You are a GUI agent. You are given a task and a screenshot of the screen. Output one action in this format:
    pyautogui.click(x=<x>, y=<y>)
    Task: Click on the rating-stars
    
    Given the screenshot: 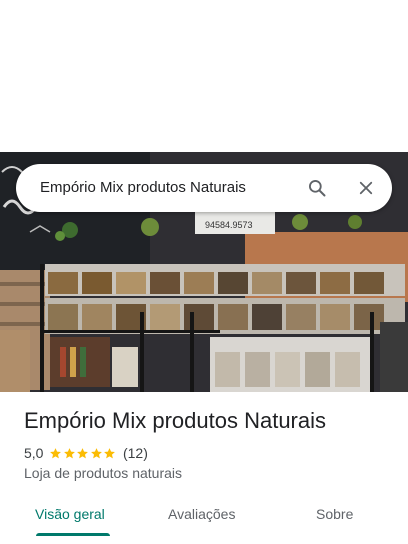 What is the action you would take?
    pyautogui.click(x=83, y=453)
    